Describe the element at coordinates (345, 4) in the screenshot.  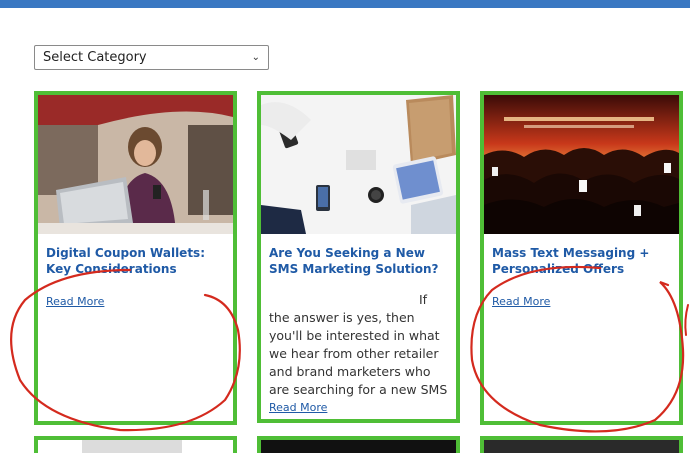
I see `top-banner-strip` at that location.